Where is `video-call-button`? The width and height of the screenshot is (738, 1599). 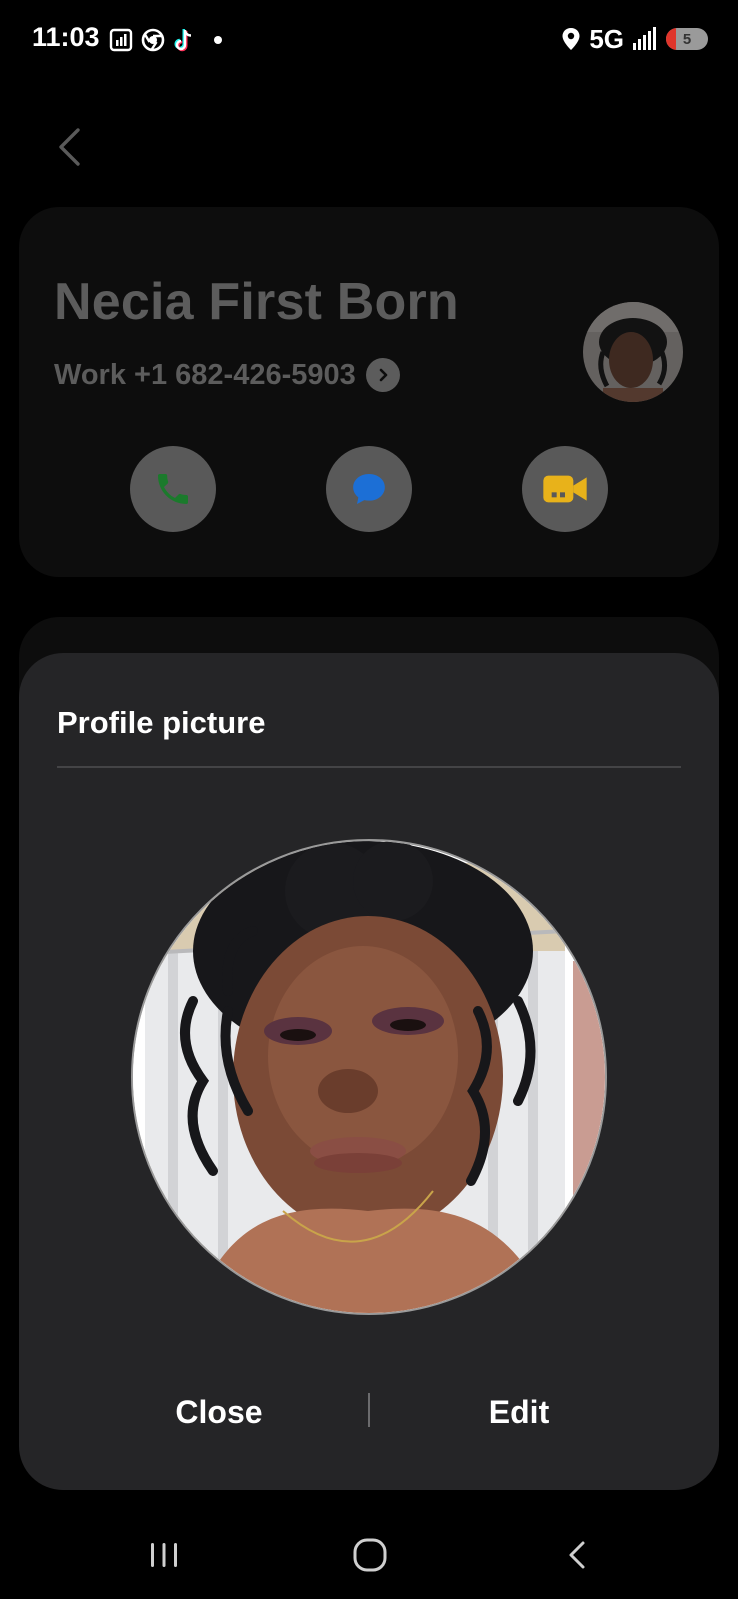
video-call-button is located at coordinates (565, 489).